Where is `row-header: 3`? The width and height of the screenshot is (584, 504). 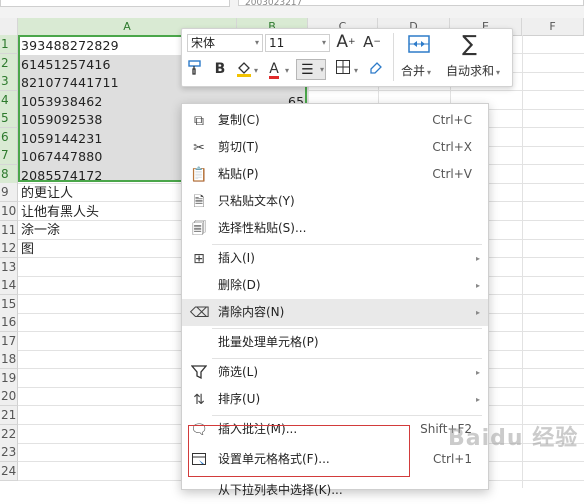 row-header: 3 is located at coordinates (9, 81).